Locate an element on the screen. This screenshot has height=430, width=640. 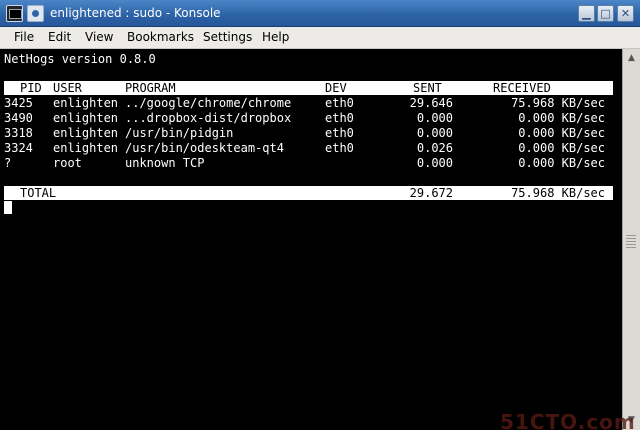
menu-settings: Settings is located at coordinates (227, 37).